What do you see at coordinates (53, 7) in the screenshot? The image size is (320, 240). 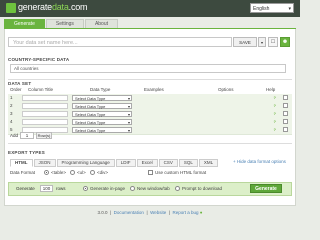 I see `logo: generatedata.com` at bounding box center [53, 7].